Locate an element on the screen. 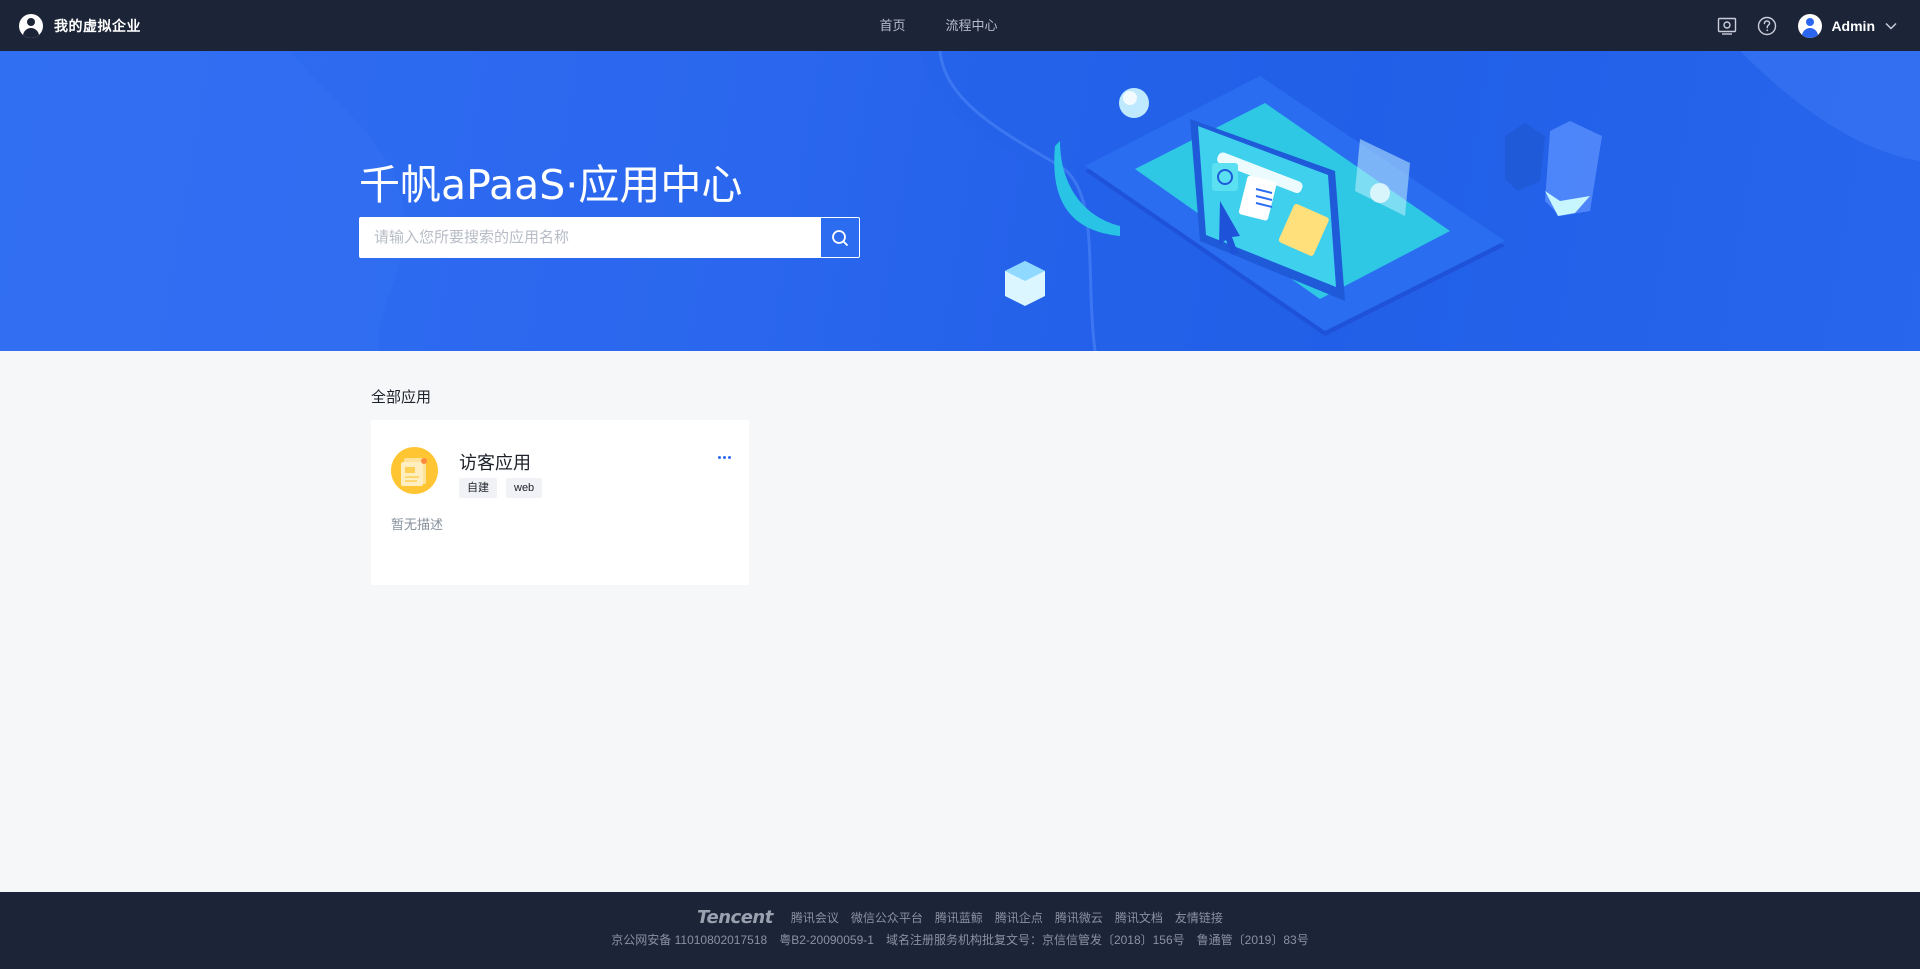 This screenshot has height=969, width=1920. help-button is located at coordinates (1767, 26).